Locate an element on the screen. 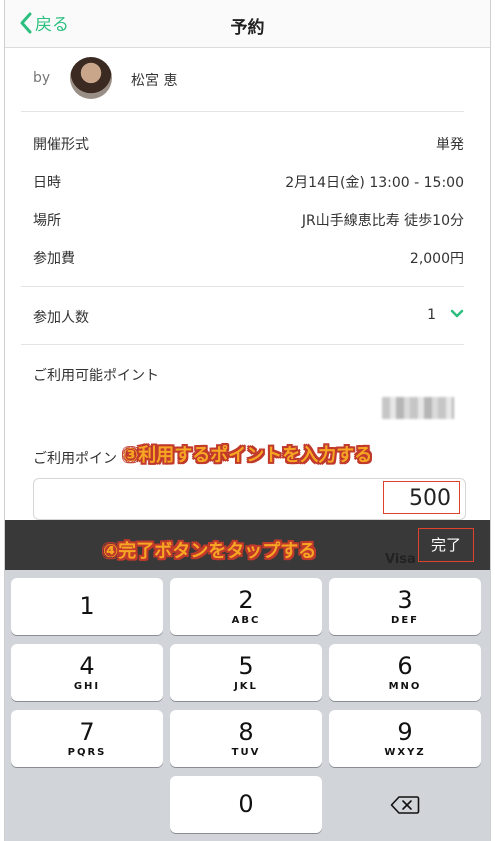 This screenshot has width=495, height=841. key-letters: TUV is located at coordinates (246, 752).